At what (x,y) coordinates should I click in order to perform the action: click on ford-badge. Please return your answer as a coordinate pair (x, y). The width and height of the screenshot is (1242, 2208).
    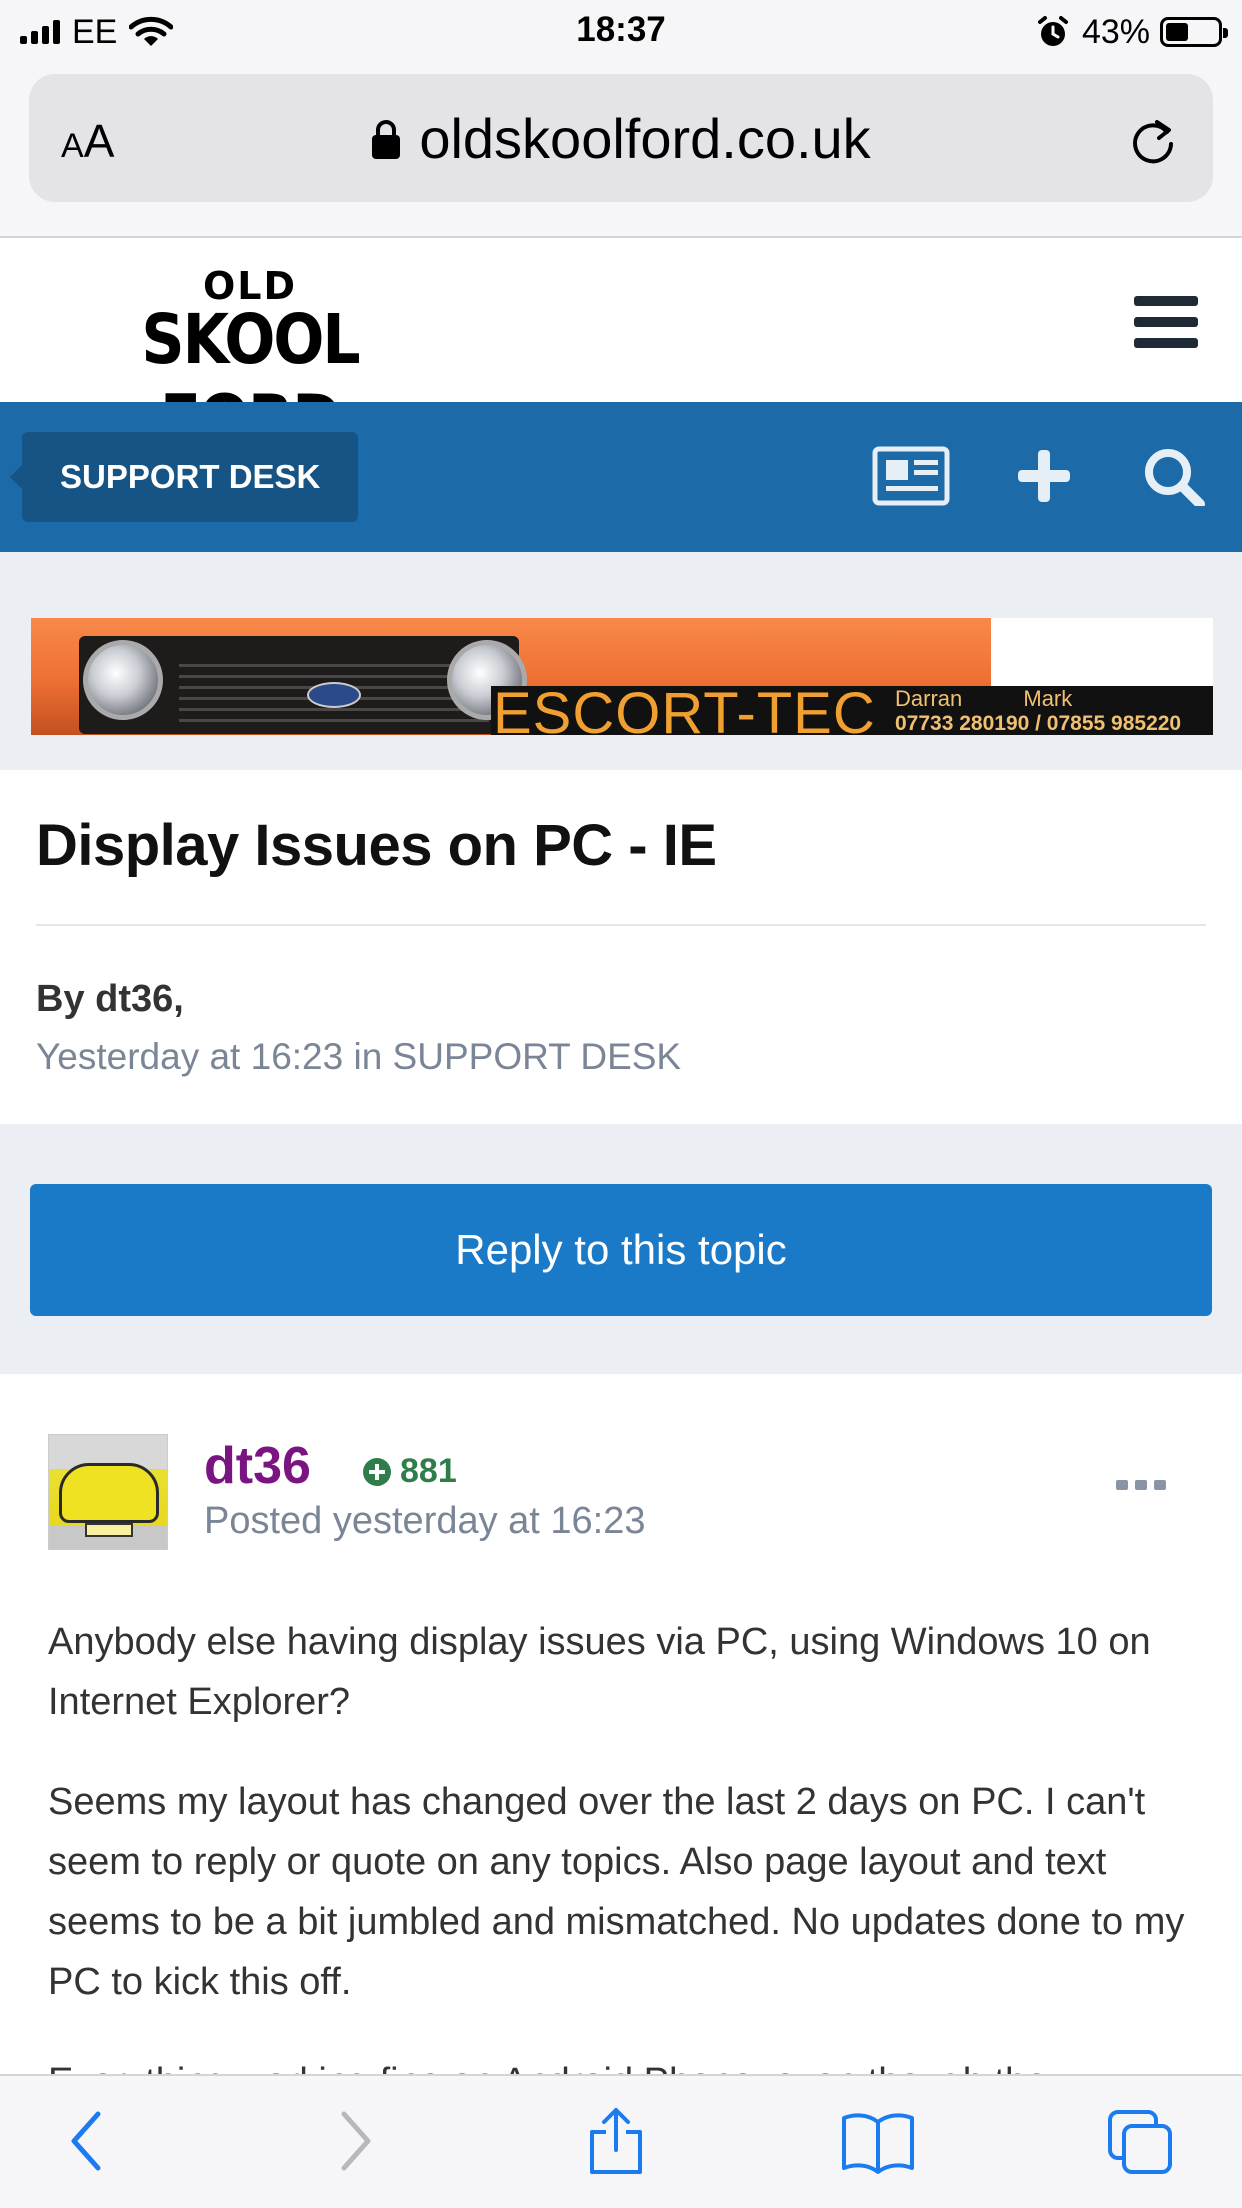
    Looking at the image, I should click on (334, 695).